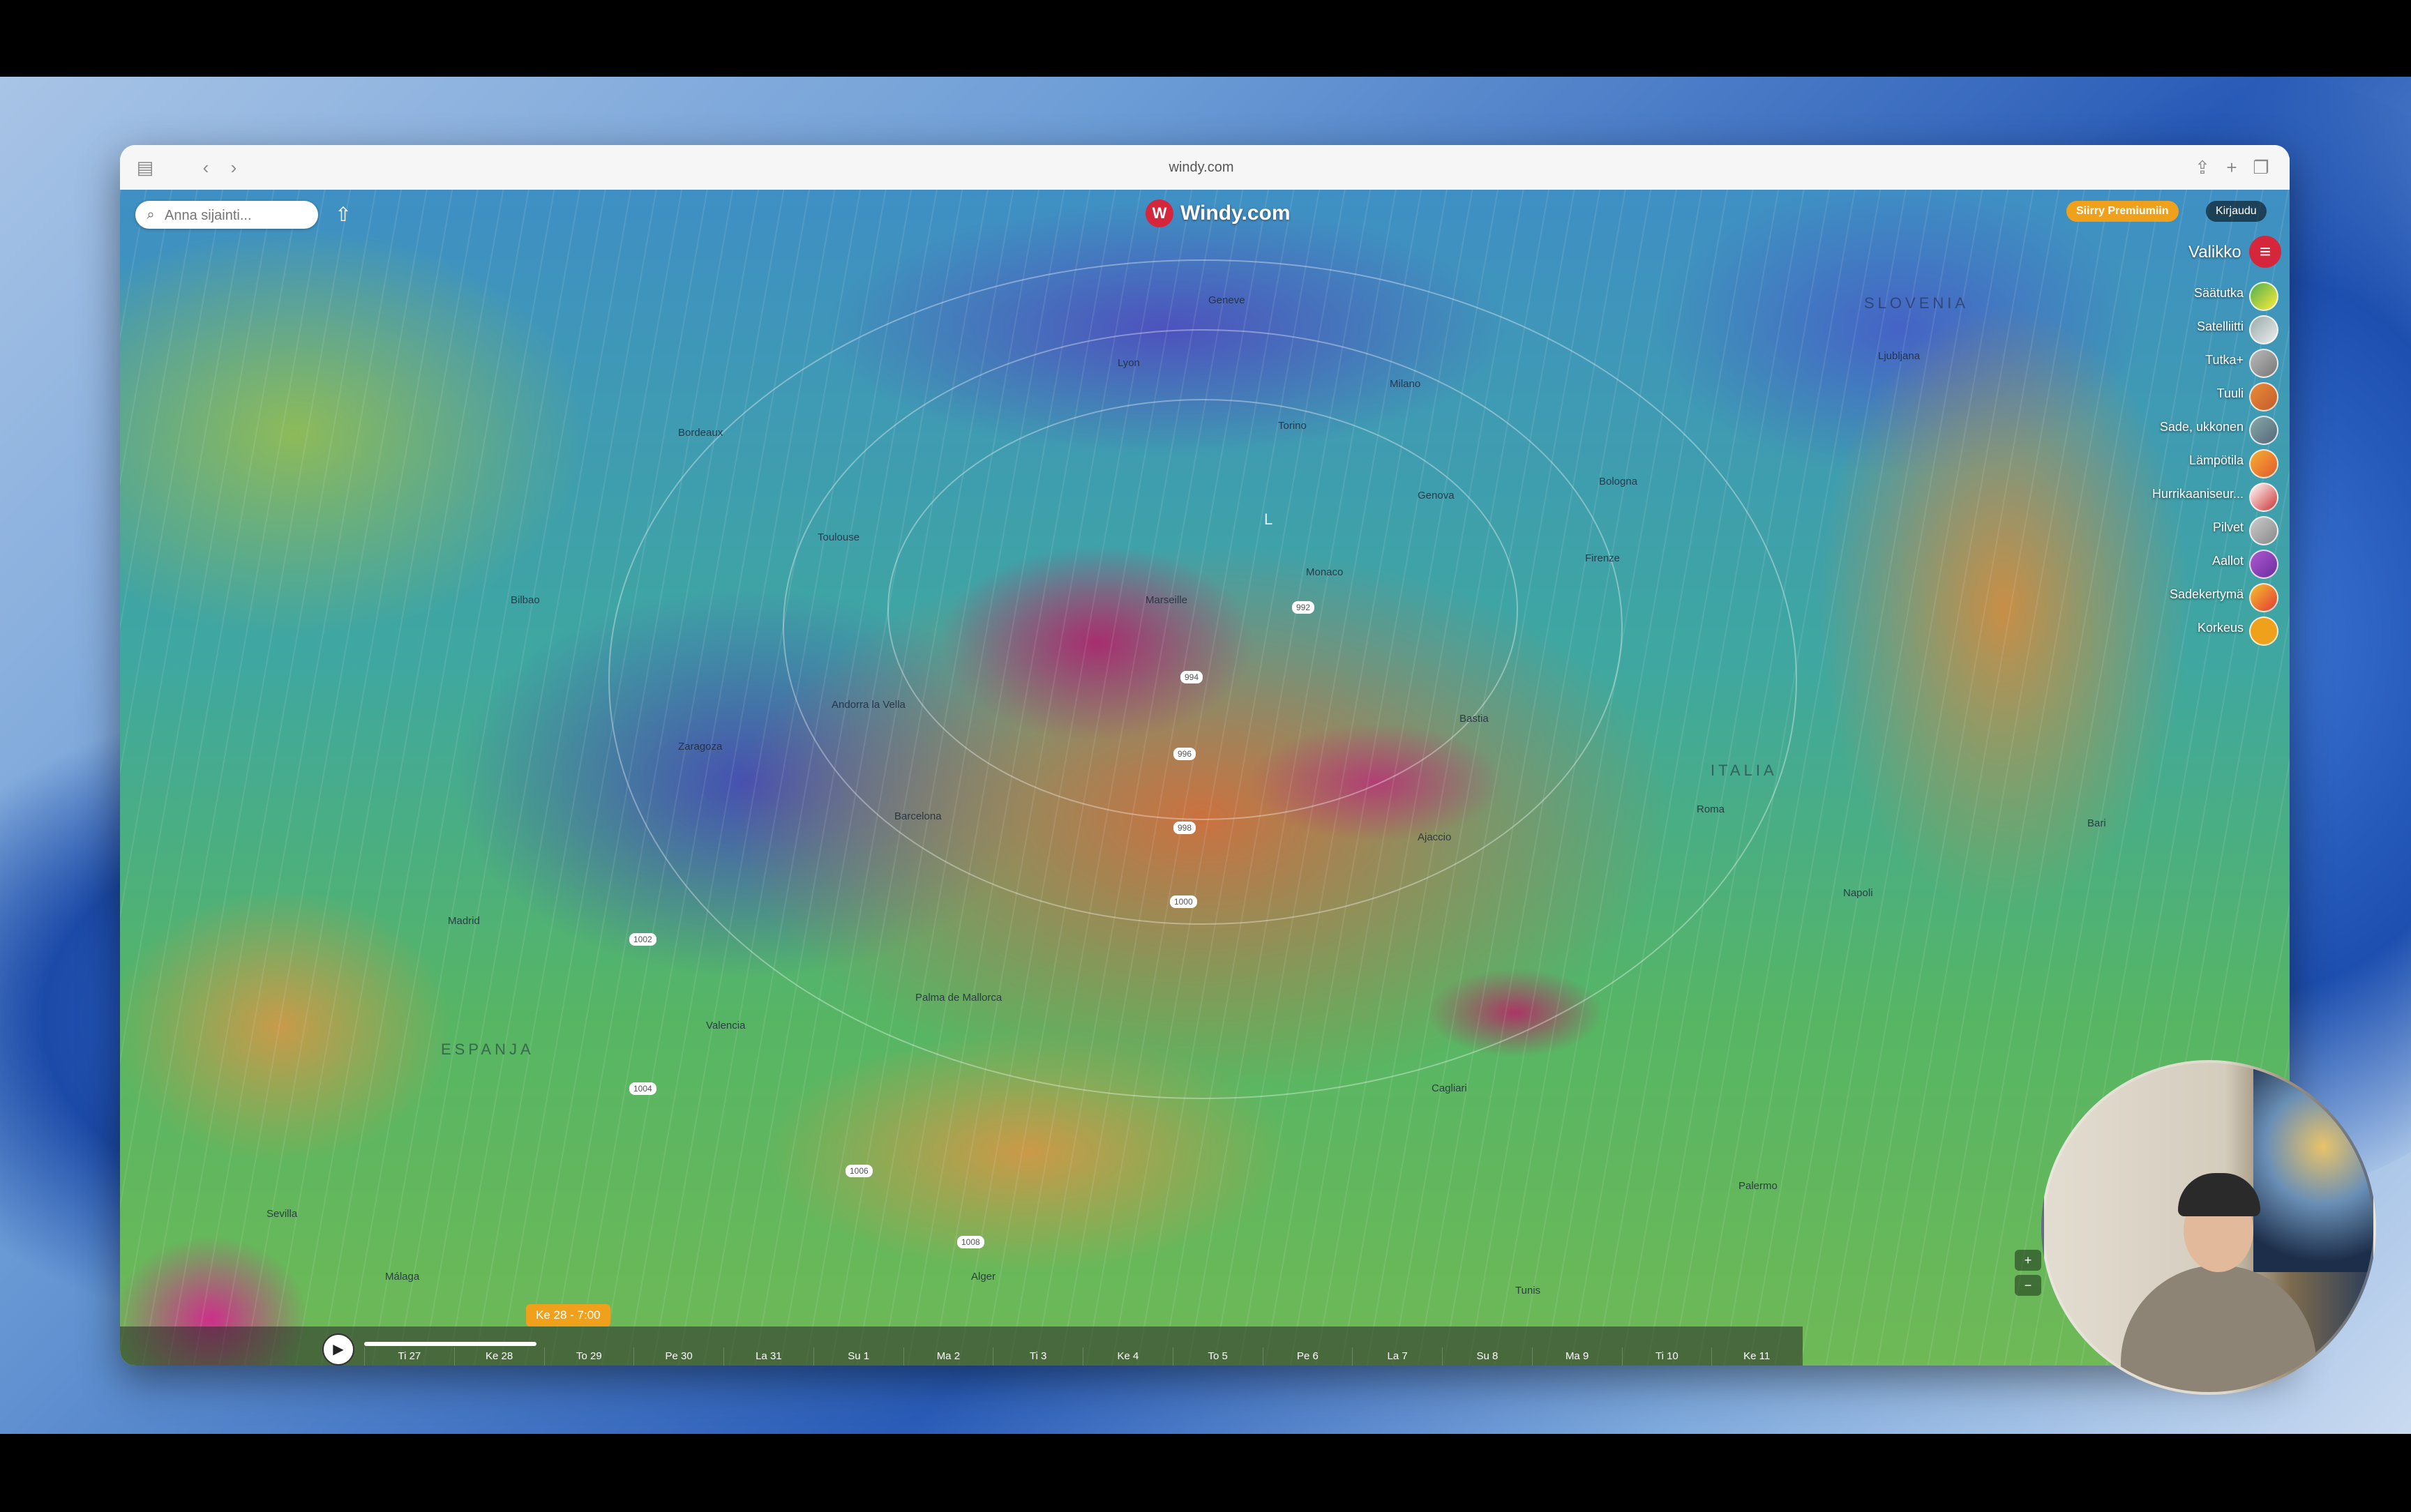 The image size is (2411, 1512). What do you see at coordinates (238, 216) in the screenshot?
I see `search-input` at bounding box center [238, 216].